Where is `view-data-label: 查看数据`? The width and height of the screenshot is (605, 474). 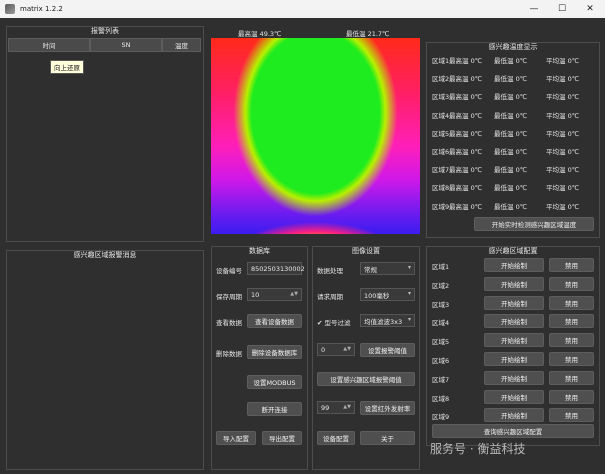
view-data-label: 查看数据 is located at coordinates (229, 323).